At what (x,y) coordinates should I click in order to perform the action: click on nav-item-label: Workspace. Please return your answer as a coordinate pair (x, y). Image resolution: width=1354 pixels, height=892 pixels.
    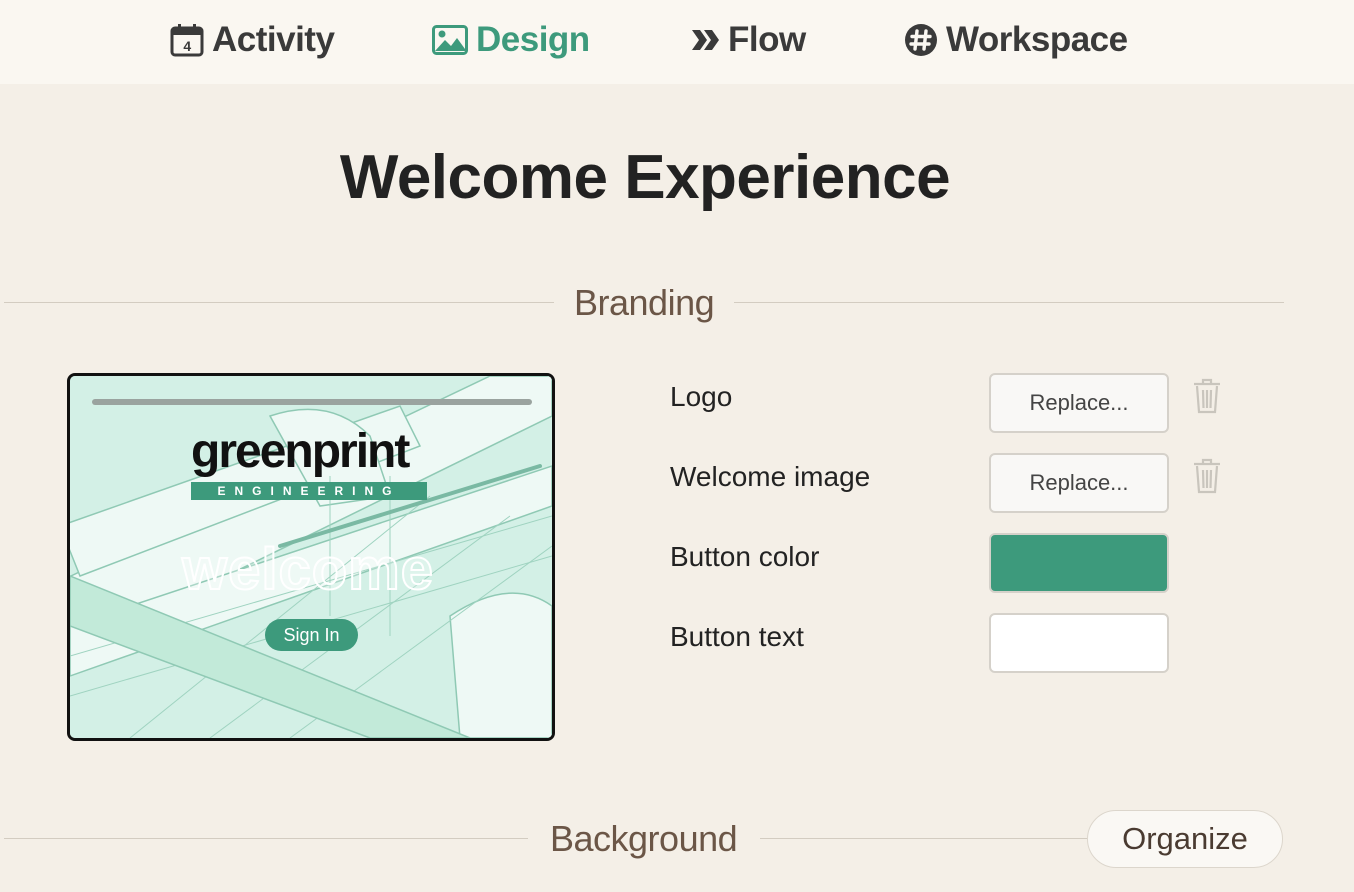
    Looking at the image, I should click on (1037, 39).